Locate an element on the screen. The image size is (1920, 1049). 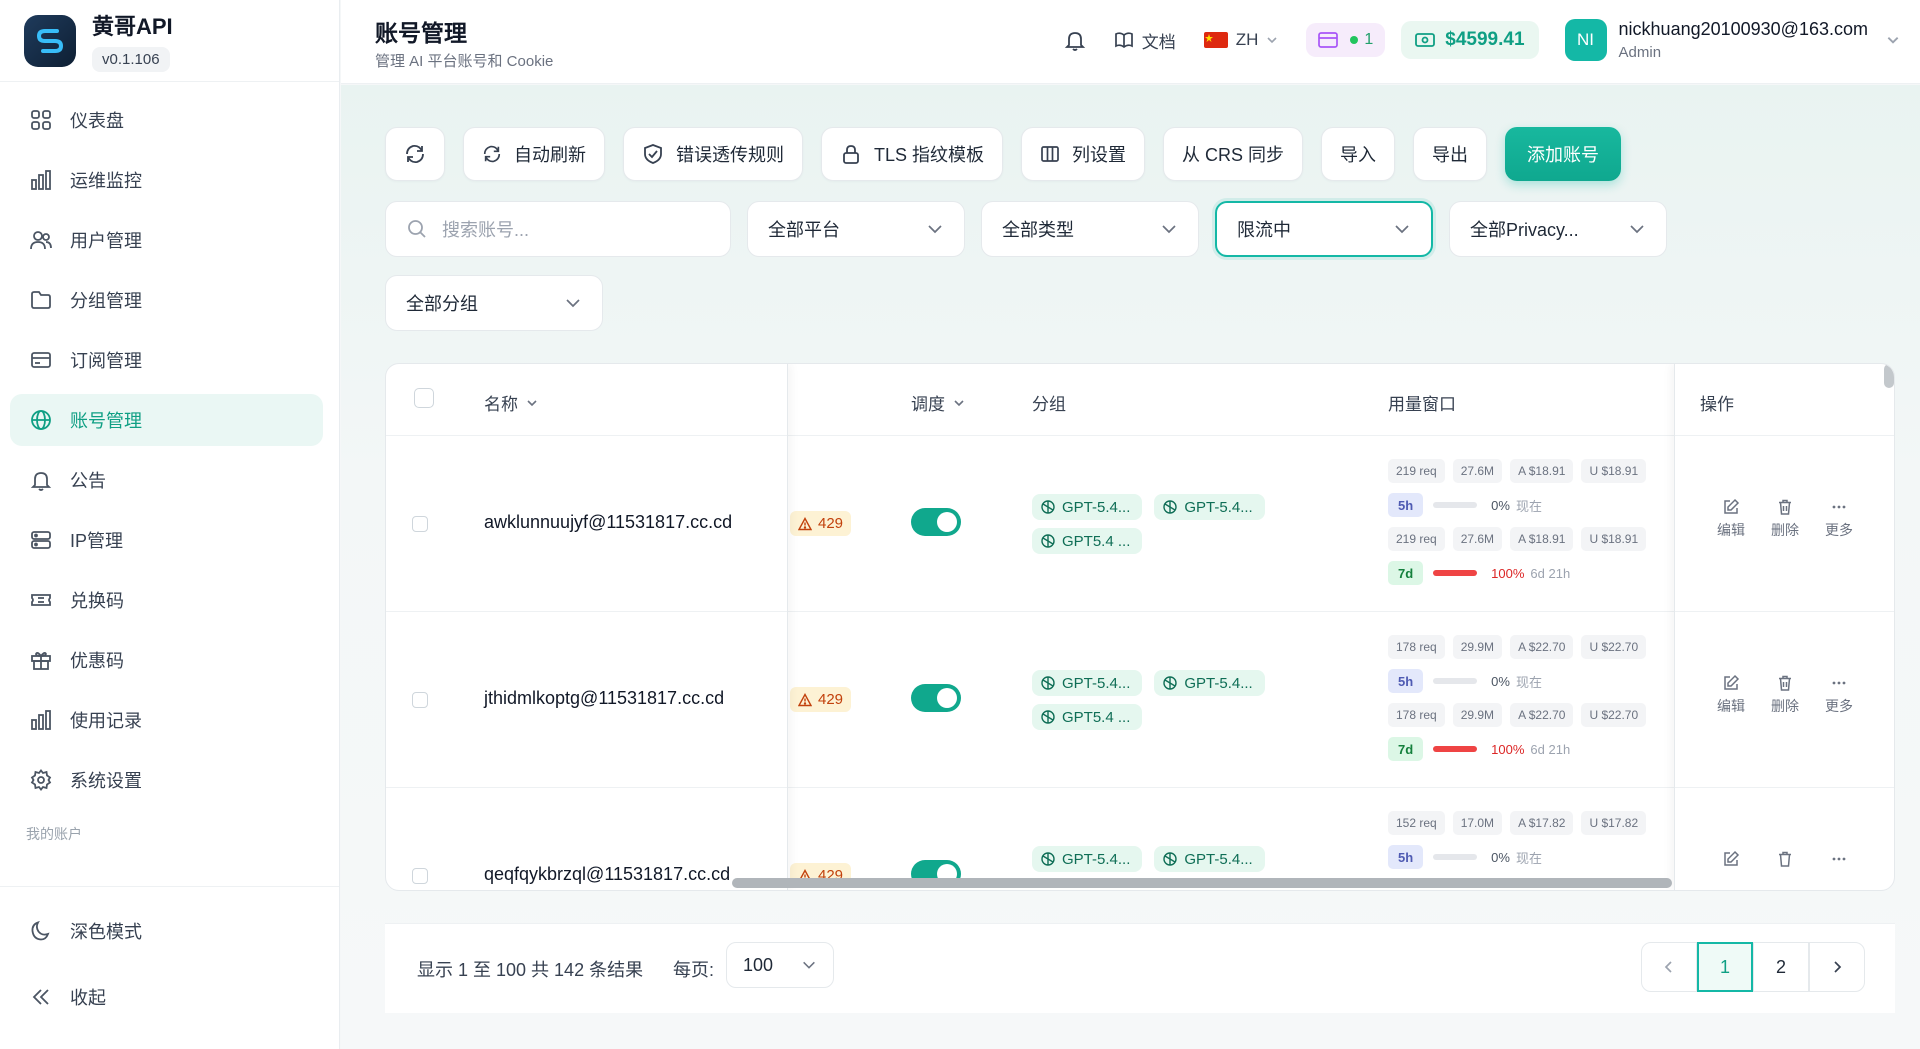
sidebar-item-groups: 分组管理 is located at coordinates (166, 300).